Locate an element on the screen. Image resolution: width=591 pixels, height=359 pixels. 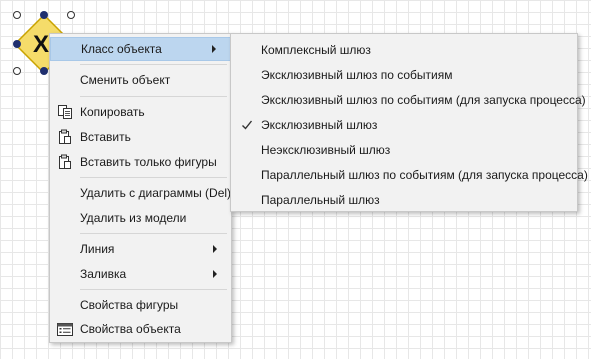
menu-item-label: Удалить из модели is located at coordinates (133, 218).